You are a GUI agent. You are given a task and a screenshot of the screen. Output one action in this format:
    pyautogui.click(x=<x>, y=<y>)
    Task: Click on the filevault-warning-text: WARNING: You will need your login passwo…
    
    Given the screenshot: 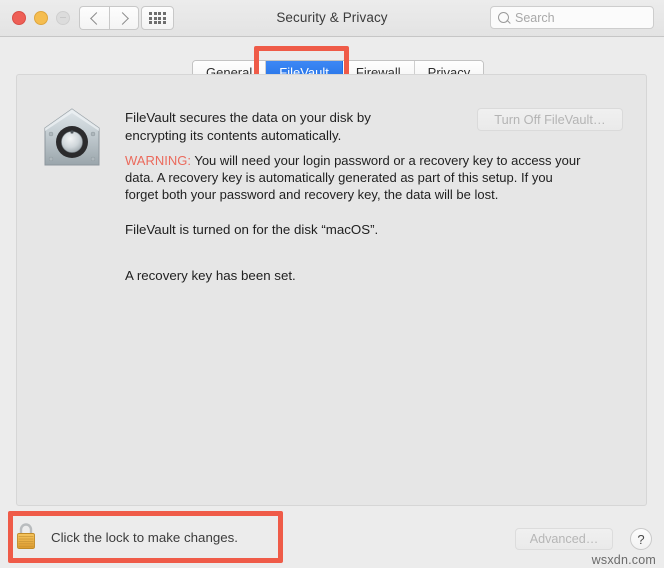 What is the action you would take?
    pyautogui.click(x=355, y=177)
    